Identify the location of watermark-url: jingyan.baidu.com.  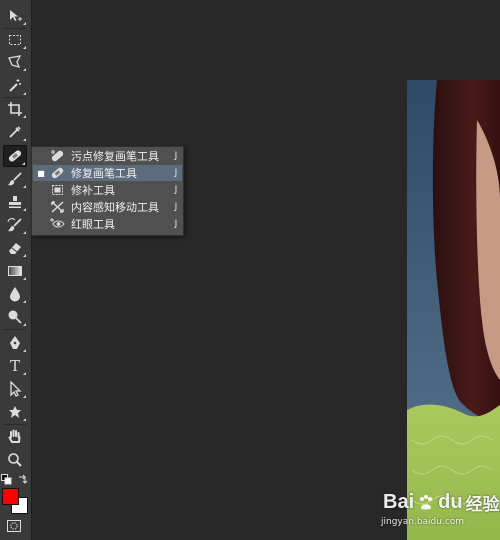
(423, 522).